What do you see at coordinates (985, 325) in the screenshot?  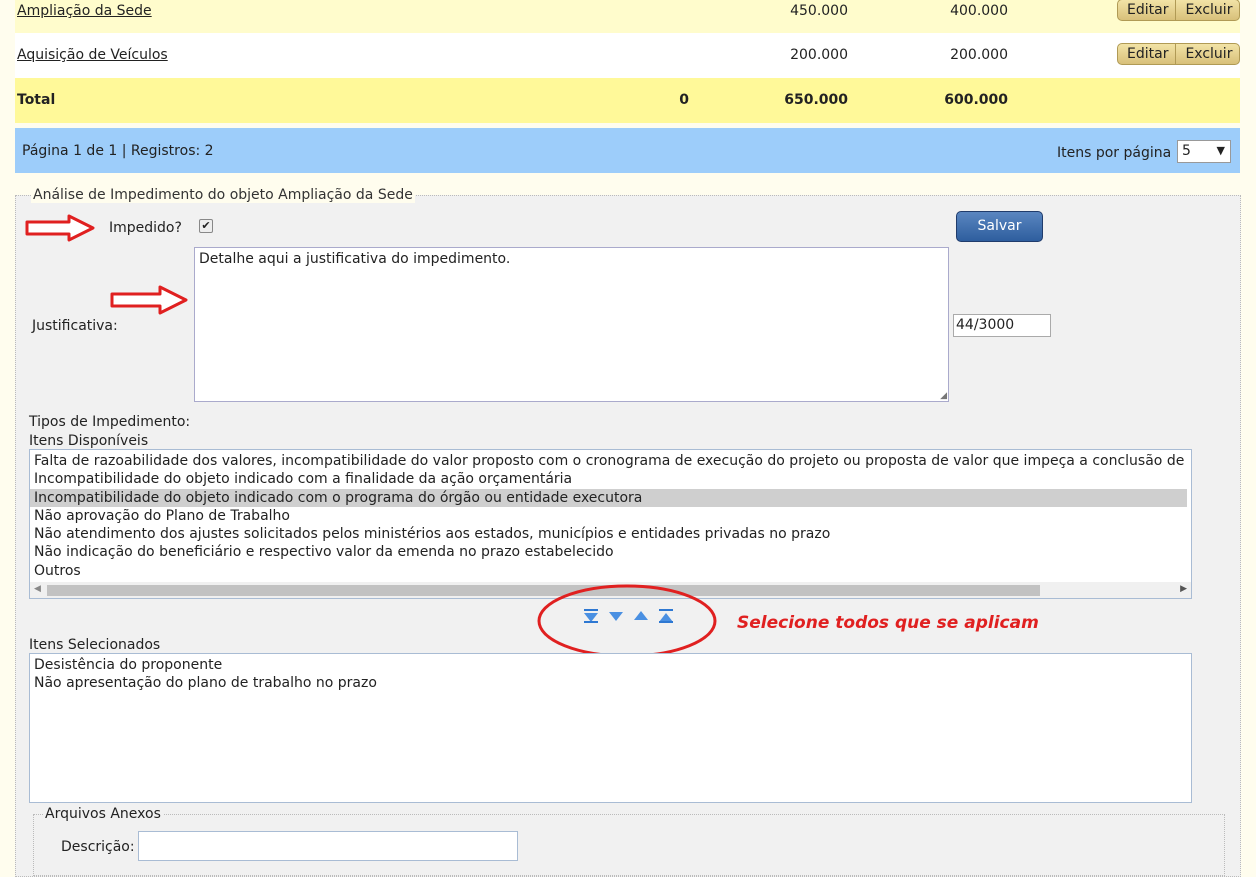 I see `char-count: 44/3000` at bounding box center [985, 325].